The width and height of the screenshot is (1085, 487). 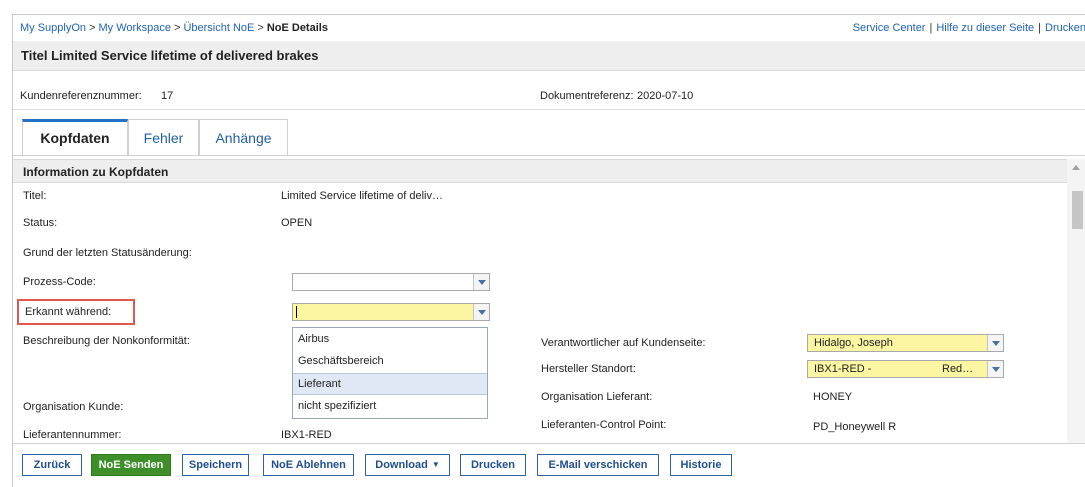 What do you see at coordinates (163, 137) in the screenshot?
I see `tab-fehler: Fehler` at bounding box center [163, 137].